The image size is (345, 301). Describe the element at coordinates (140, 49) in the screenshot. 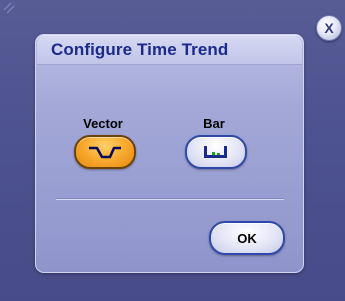

I see `dialog-title: Configure Time Trend` at that location.